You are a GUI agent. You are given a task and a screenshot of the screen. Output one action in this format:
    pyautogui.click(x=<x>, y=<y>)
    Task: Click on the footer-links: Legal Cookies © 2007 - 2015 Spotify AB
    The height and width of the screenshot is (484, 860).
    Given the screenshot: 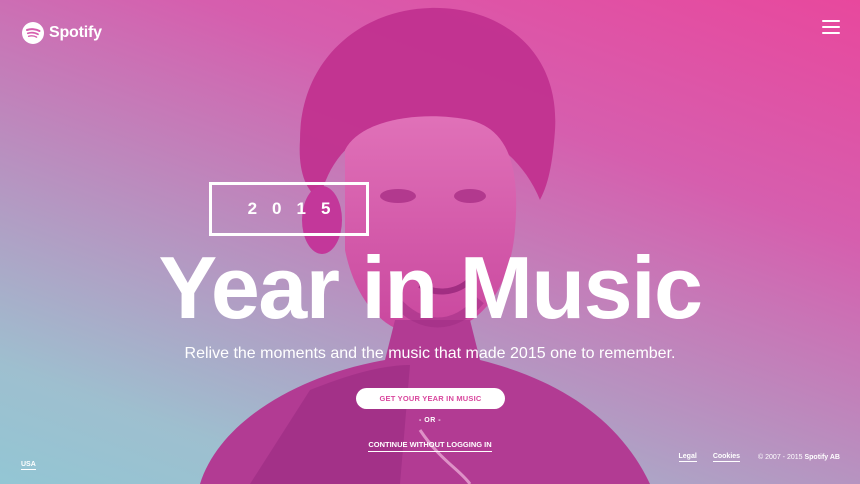 What is the action you would take?
    pyautogui.click(x=759, y=457)
    